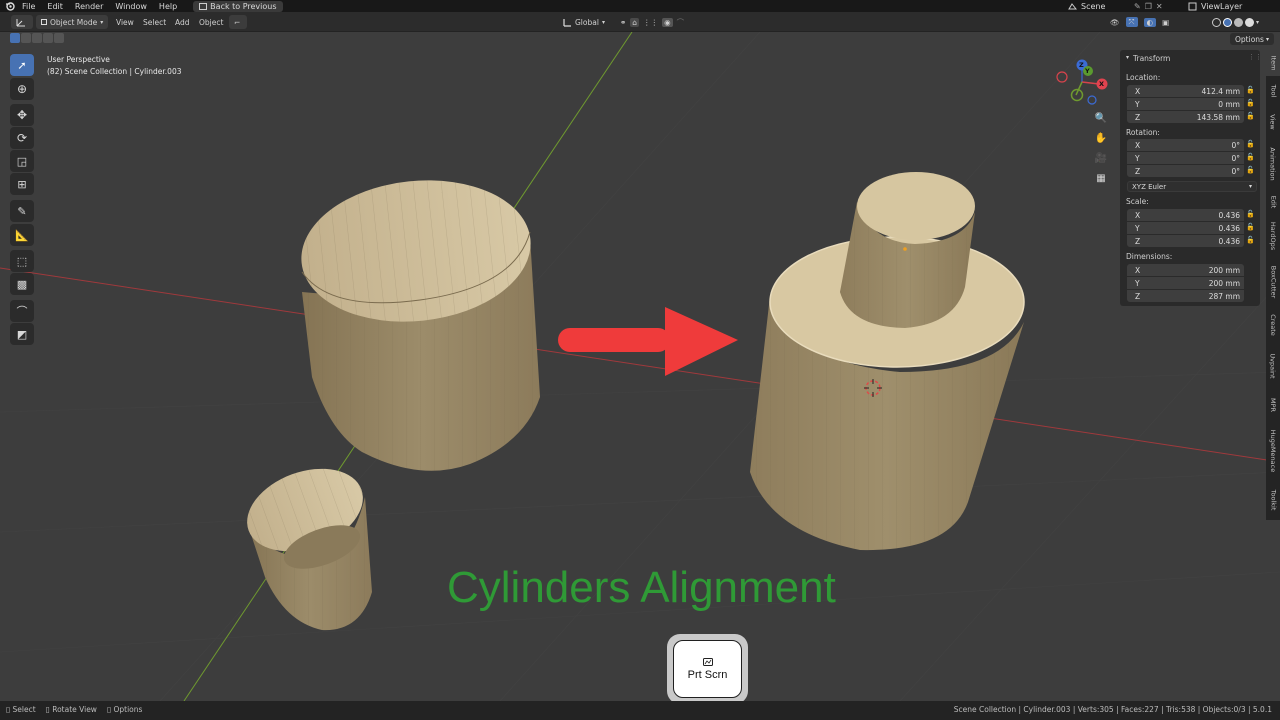 The image size is (1280, 720). Describe the element at coordinates (1273, 366) in the screenshot. I see `tab-uvpaint: Uvpaint` at that location.